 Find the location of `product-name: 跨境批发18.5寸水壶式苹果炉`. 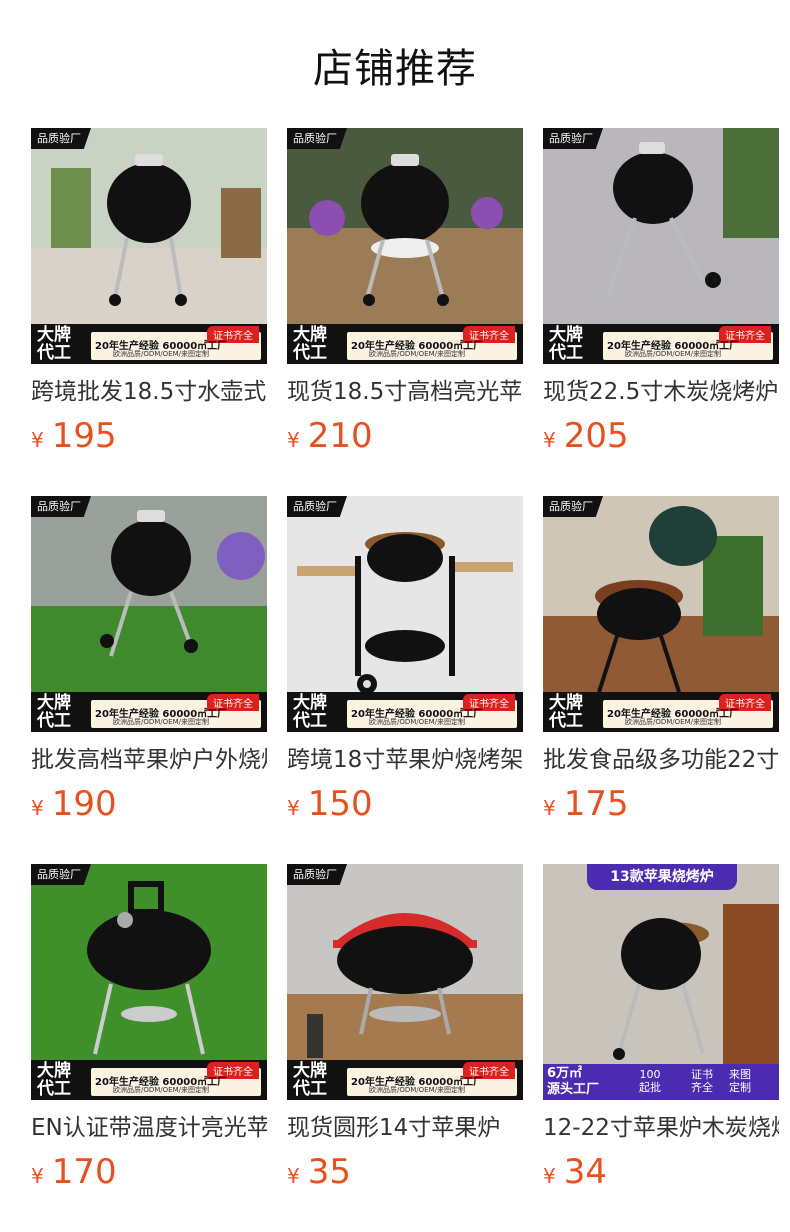

product-name: 跨境批发18.5寸水壶式苹果炉 is located at coordinates (149, 392).